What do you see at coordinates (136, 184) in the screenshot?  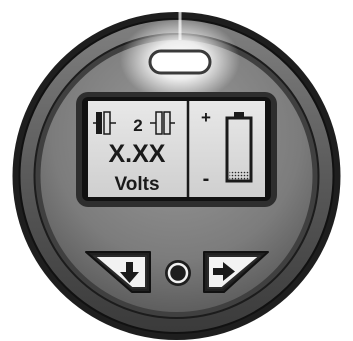 I see `voltage-unit: Volts` at bounding box center [136, 184].